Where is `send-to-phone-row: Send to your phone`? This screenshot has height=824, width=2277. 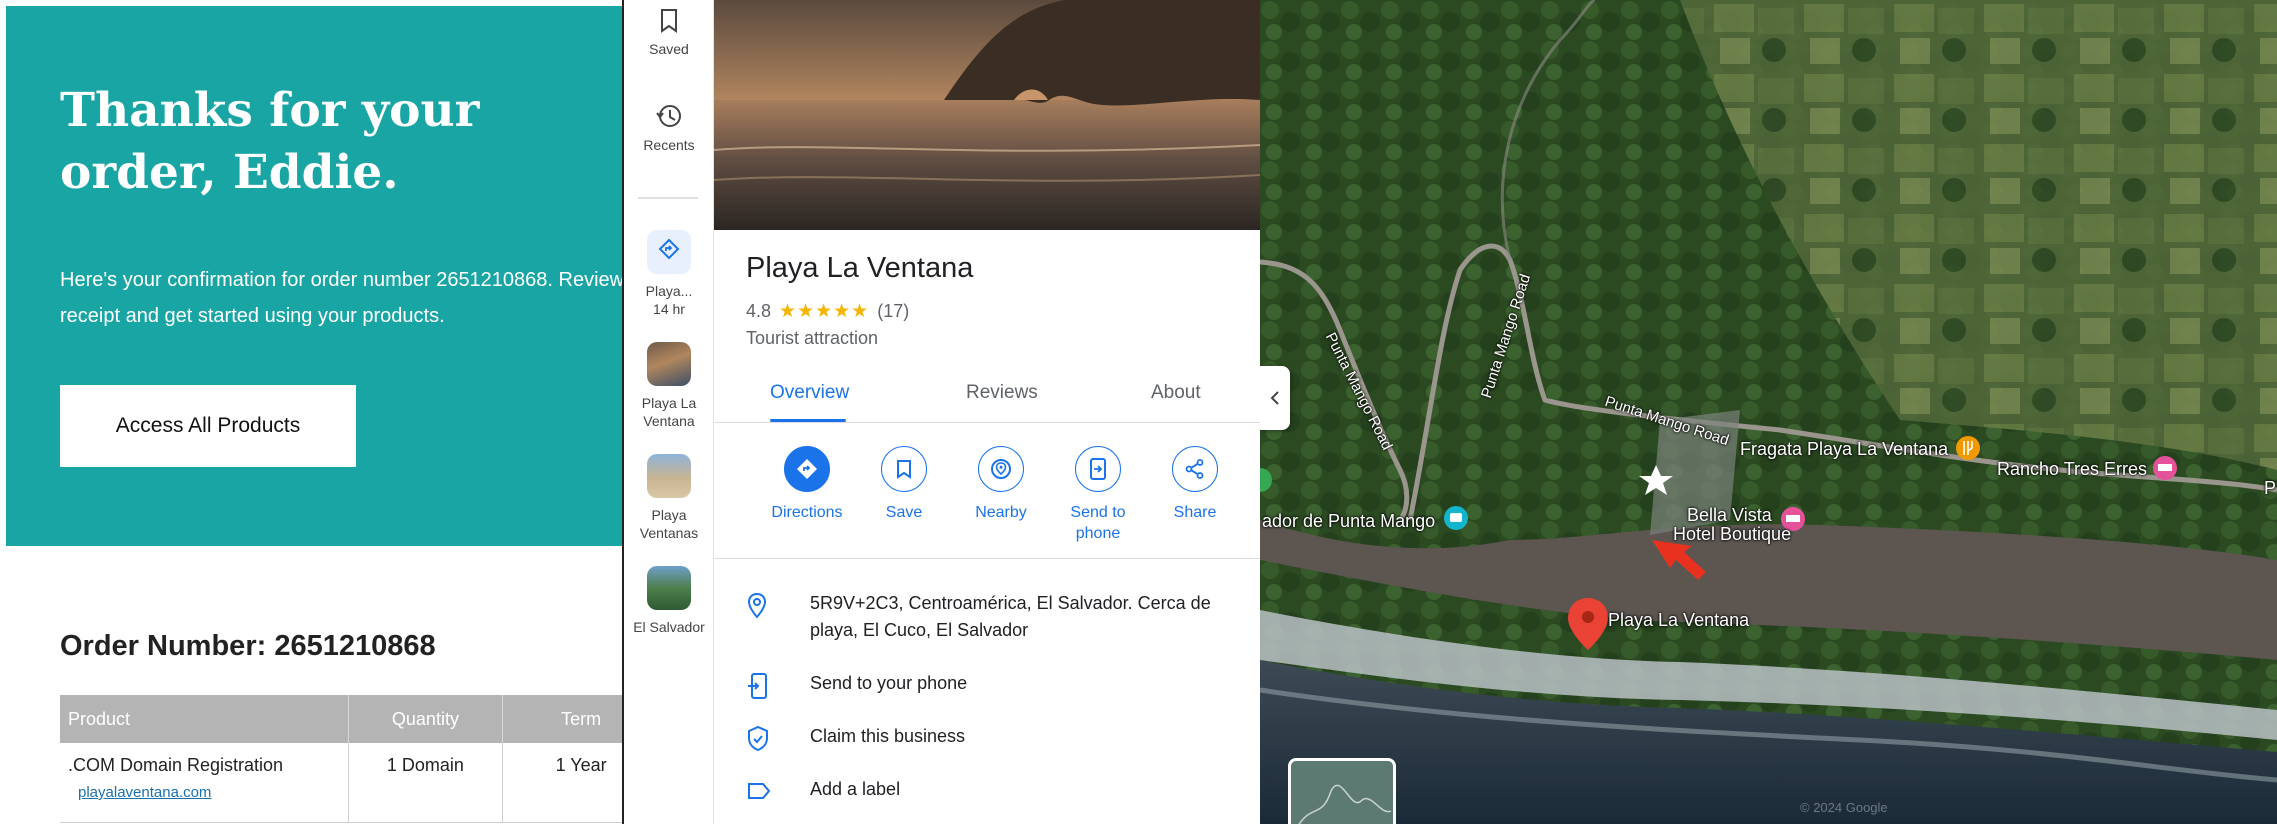
send-to-phone-row: Send to your phone is located at coordinates (987, 685).